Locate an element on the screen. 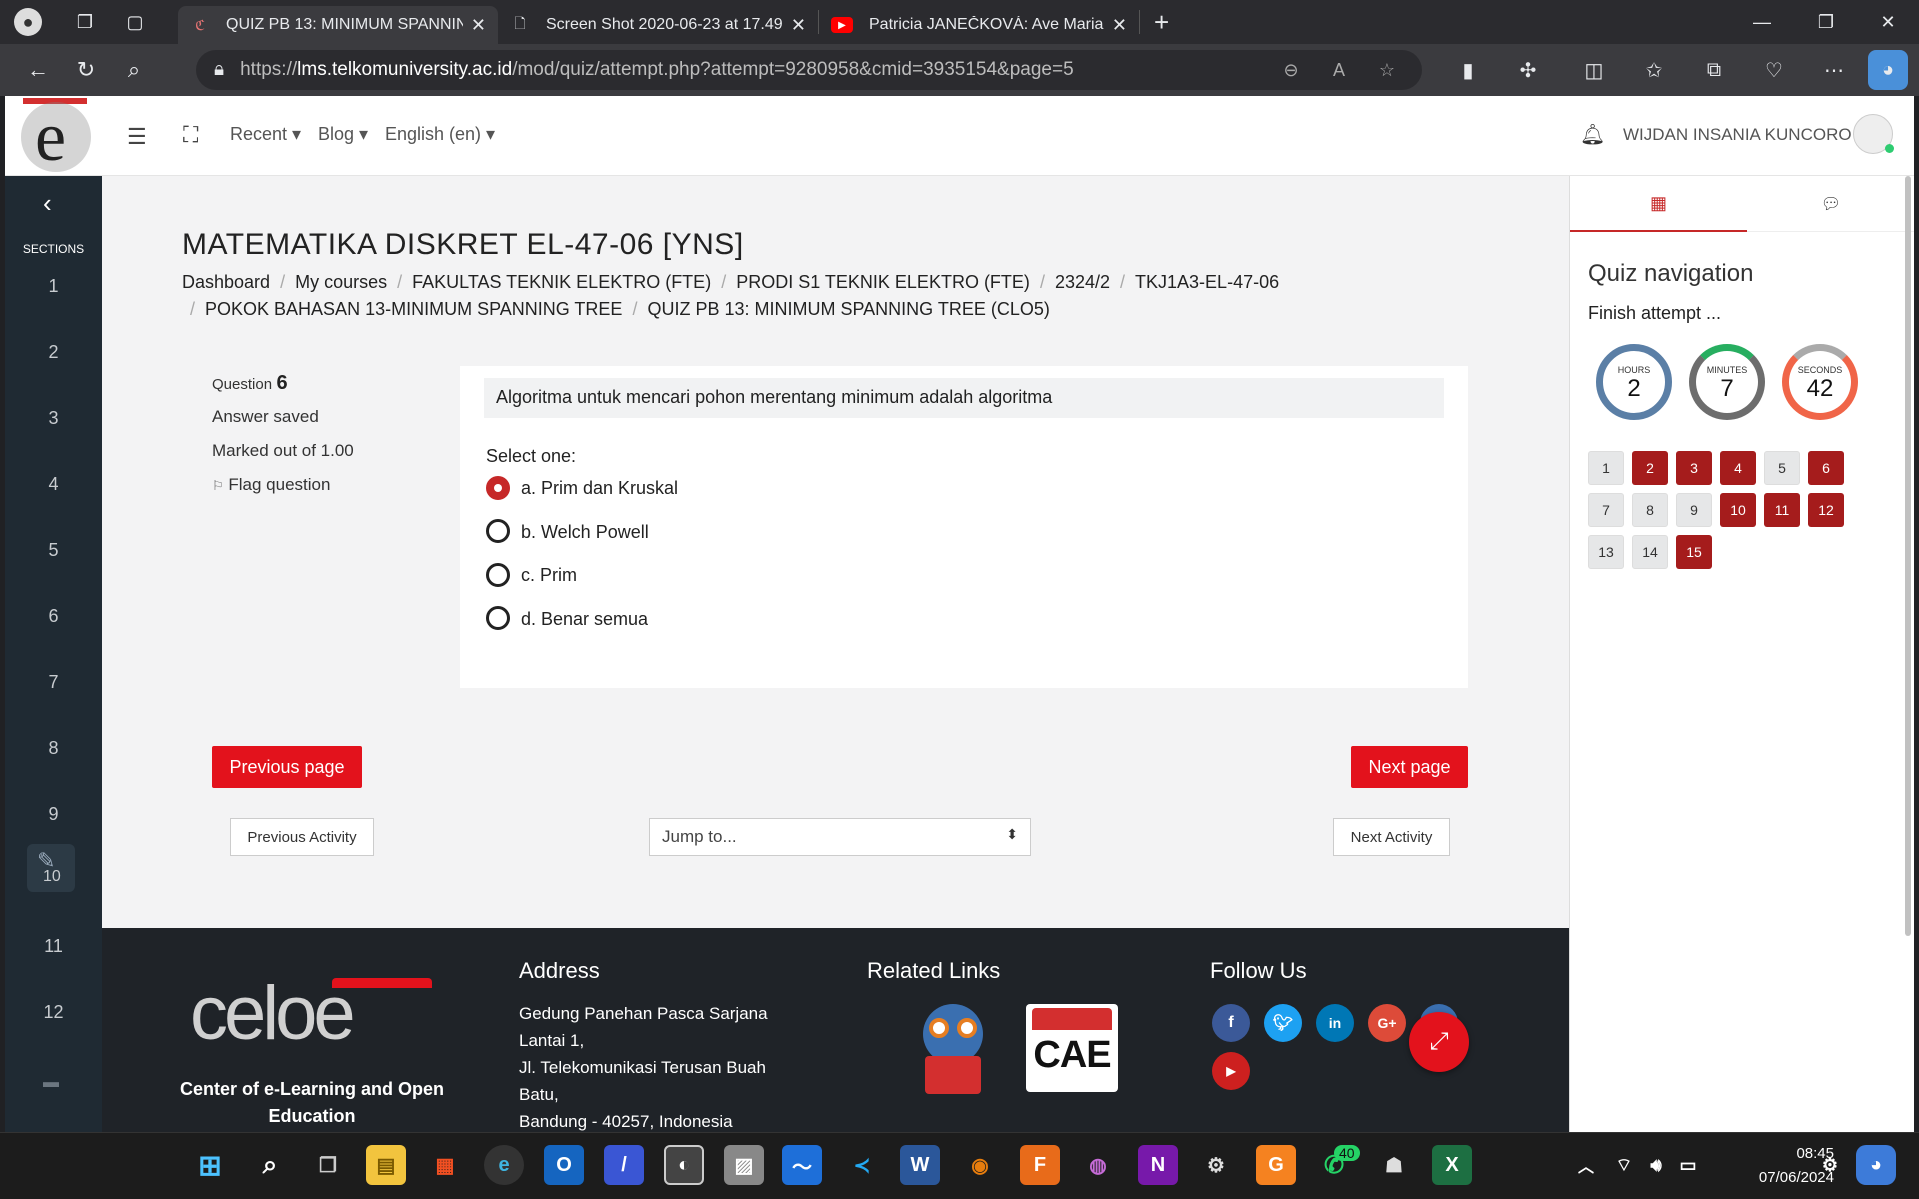 The image size is (1919, 1199). next-page-button: Next page is located at coordinates (1409, 767).